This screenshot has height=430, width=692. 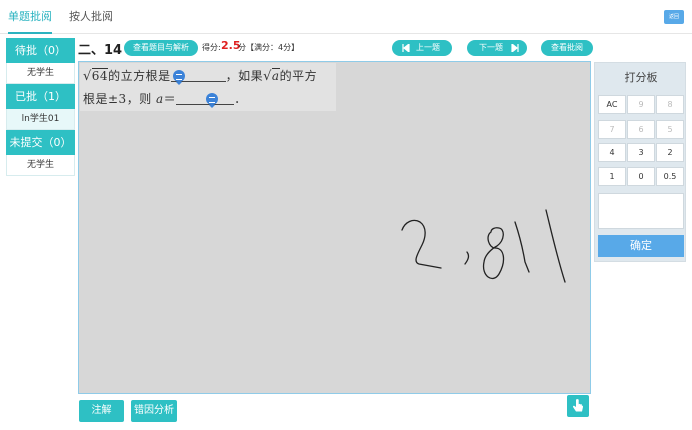 What do you see at coordinates (670, 176) in the screenshot?
I see `key-0-5: 0.5` at bounding box center [670, 176].